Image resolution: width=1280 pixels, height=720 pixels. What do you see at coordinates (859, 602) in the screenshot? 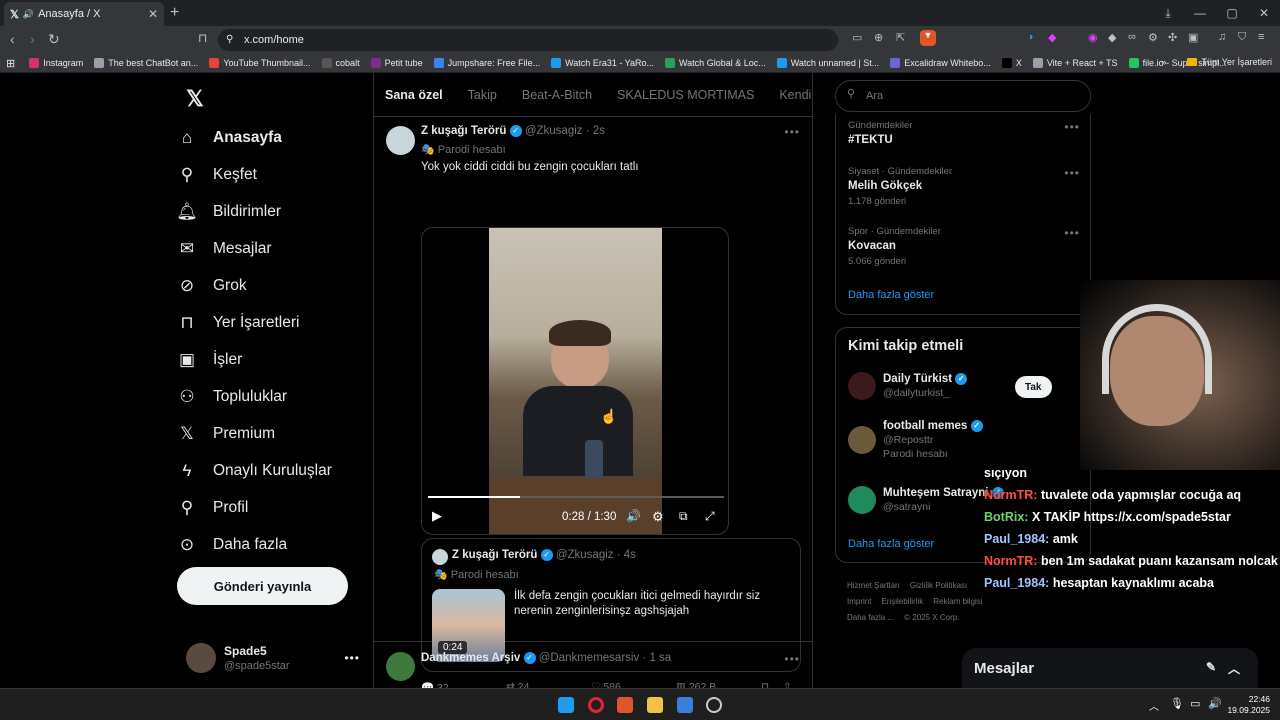
I see `footer-link: Imprint` at bounding box center [859, 602].